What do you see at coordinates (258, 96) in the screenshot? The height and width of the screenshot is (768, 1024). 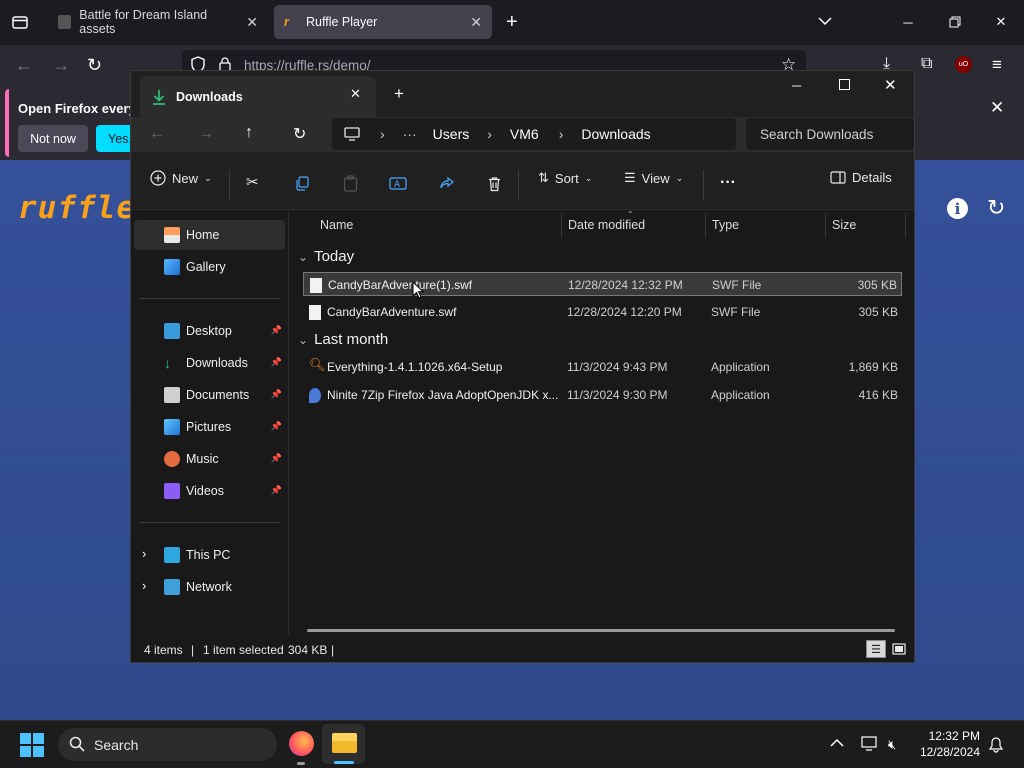 I see `explorer-tab-downloads: Downloads` at bounding box center [258, 96].